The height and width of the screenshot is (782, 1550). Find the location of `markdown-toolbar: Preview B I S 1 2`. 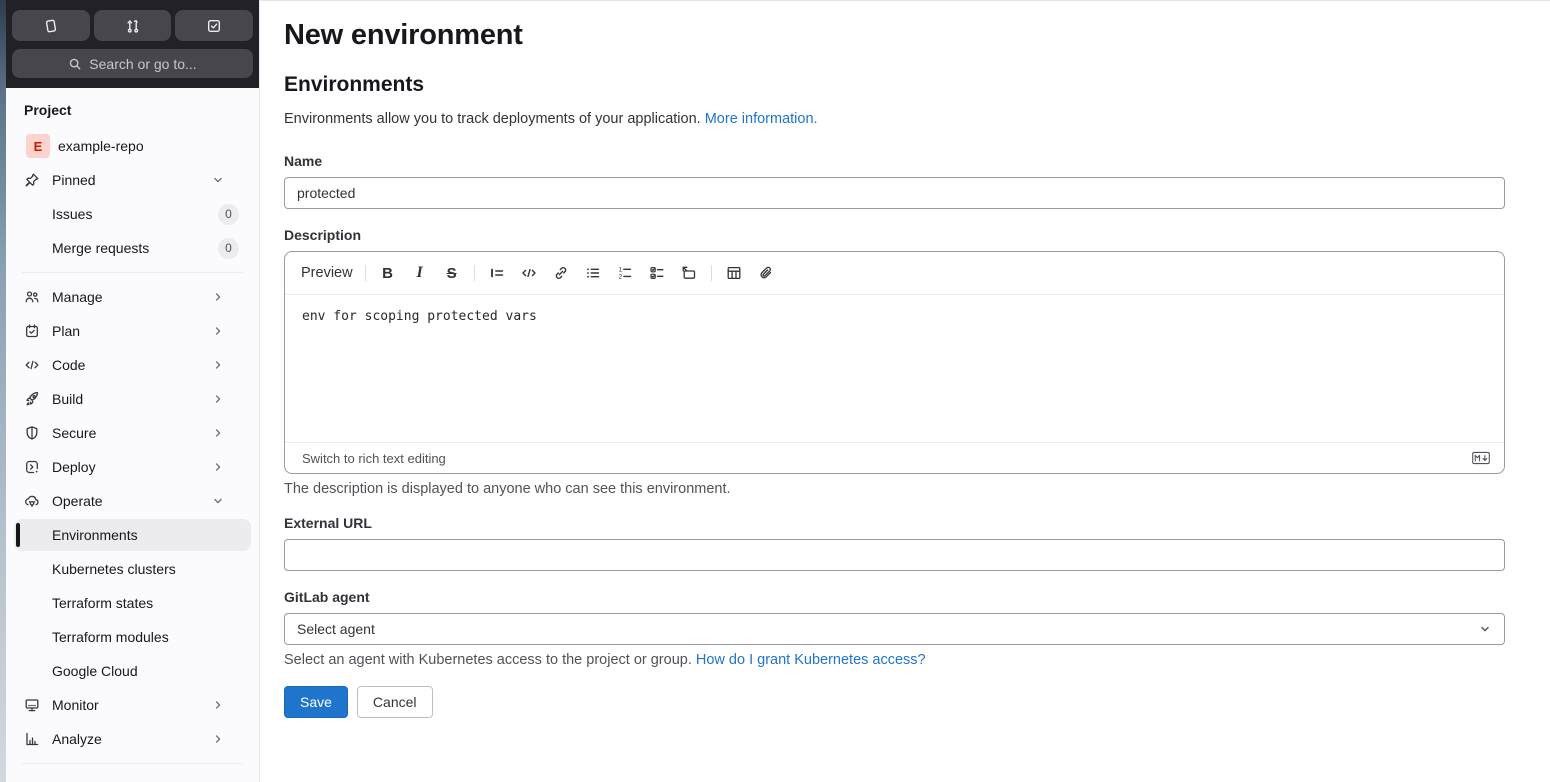

markdown-toolbar: Preview B I S 1 2 is located at coordinates (894, 273).